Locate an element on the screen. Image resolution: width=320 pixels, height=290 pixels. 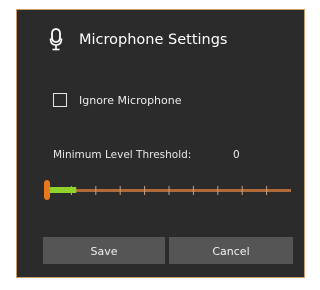
threshold-value: 0 is located at coordinates (236, 155).